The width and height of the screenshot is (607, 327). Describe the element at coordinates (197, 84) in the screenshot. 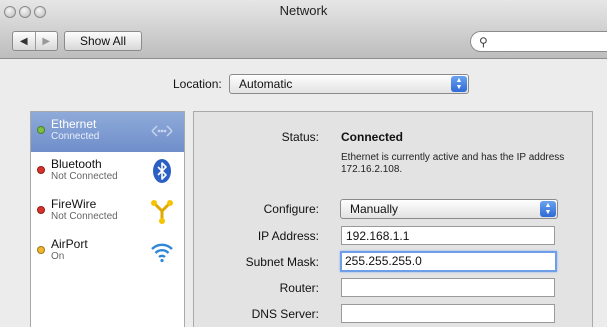

I see `location-label: Location:` at that location.